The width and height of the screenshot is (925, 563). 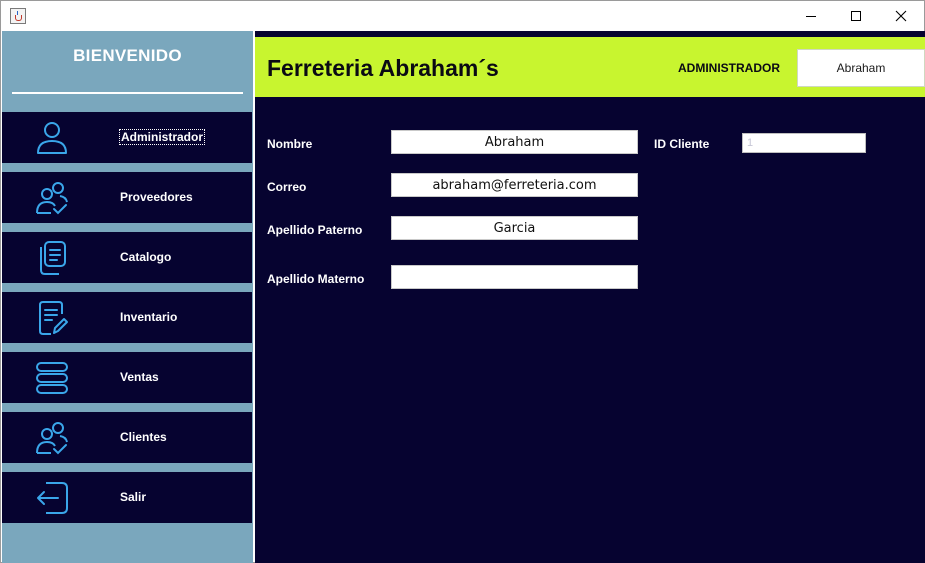 I want to click on sidebar-item-label: Catalogo, so click(x=146, y=257).